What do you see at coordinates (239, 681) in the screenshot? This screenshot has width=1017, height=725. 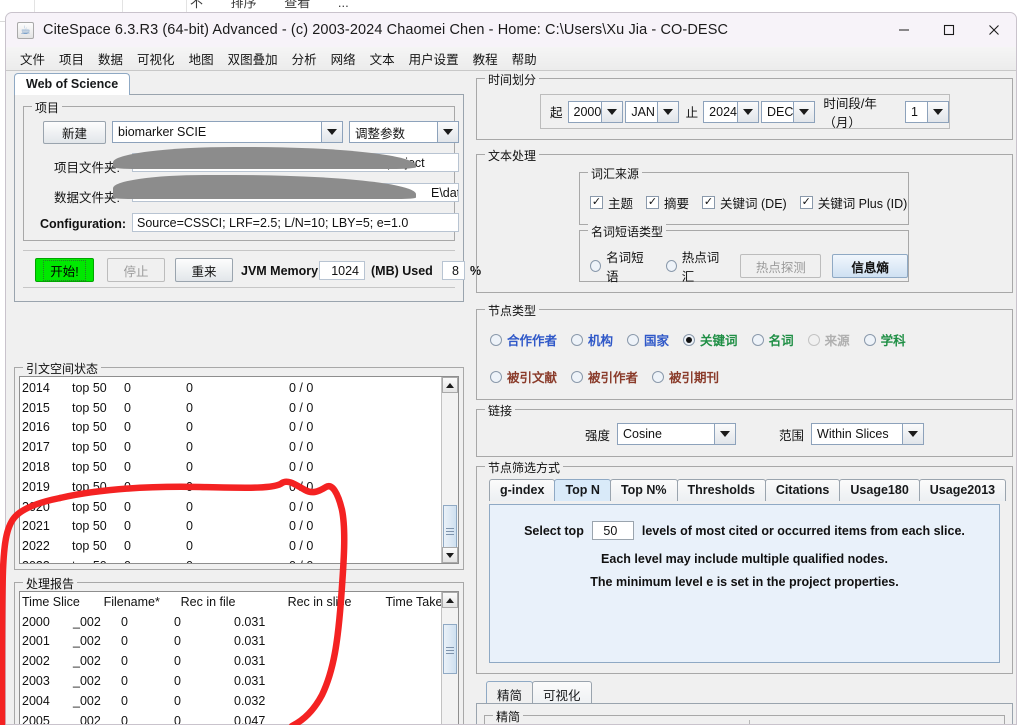 I see `table-row: 2003 _002 0 0 0.031` at bounding box center [239, 681].